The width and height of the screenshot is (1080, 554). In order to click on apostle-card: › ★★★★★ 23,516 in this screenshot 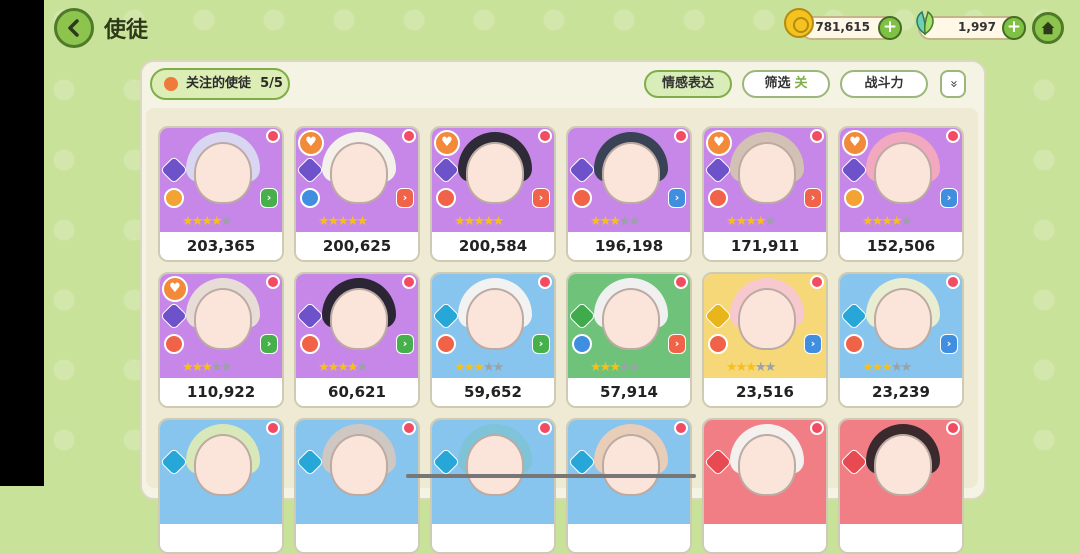, I will do `click(765, 340)`.